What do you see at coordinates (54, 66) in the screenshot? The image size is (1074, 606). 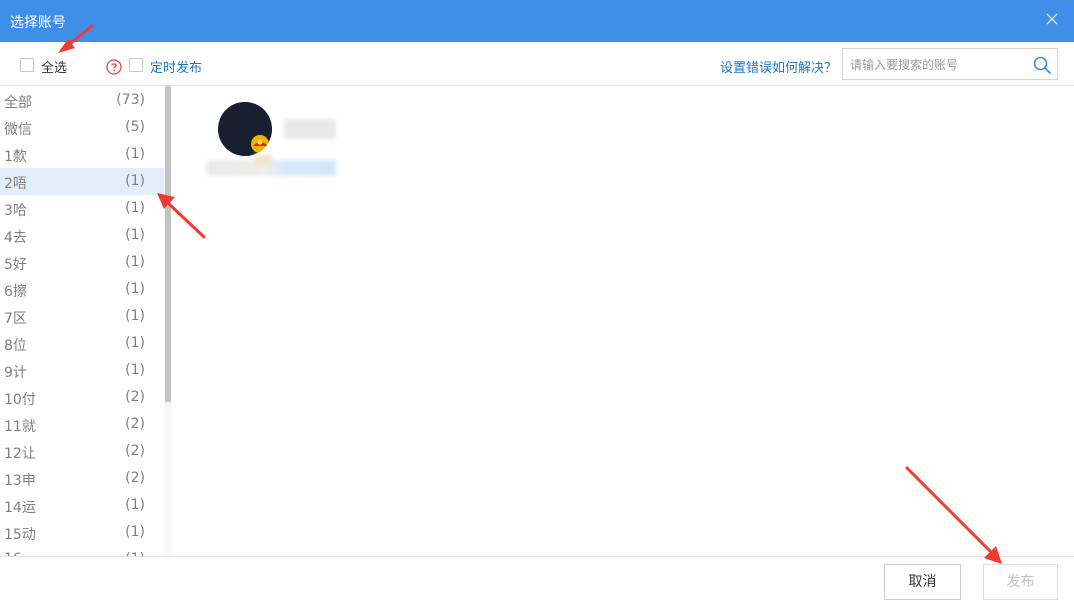 I see `select-all-label: 全选` at bounding box center [54, 66].